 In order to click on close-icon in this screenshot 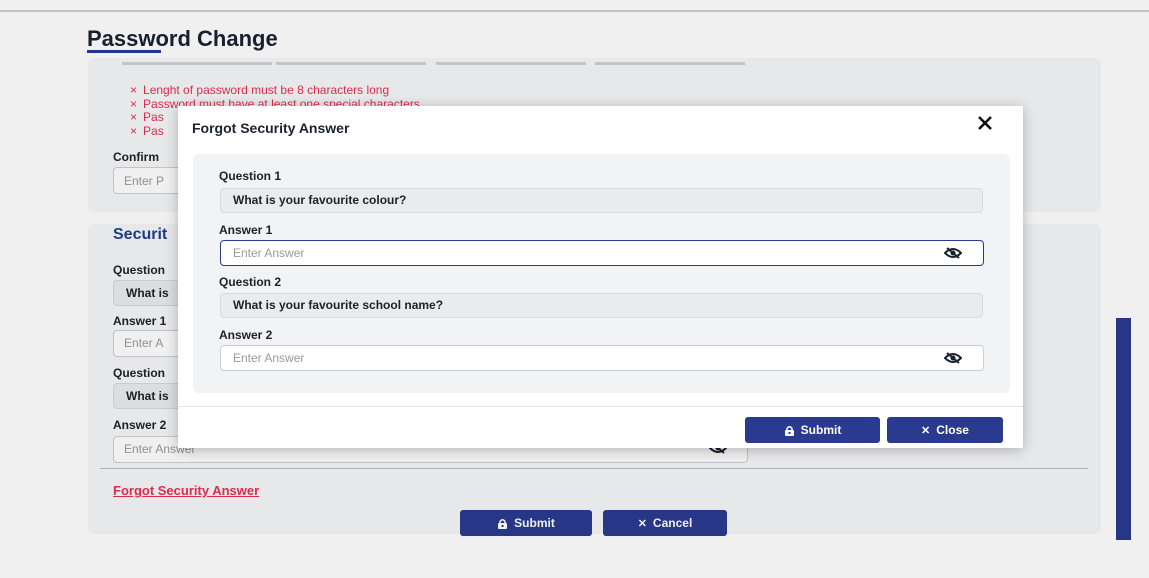, I will do `click(985, 125)`.